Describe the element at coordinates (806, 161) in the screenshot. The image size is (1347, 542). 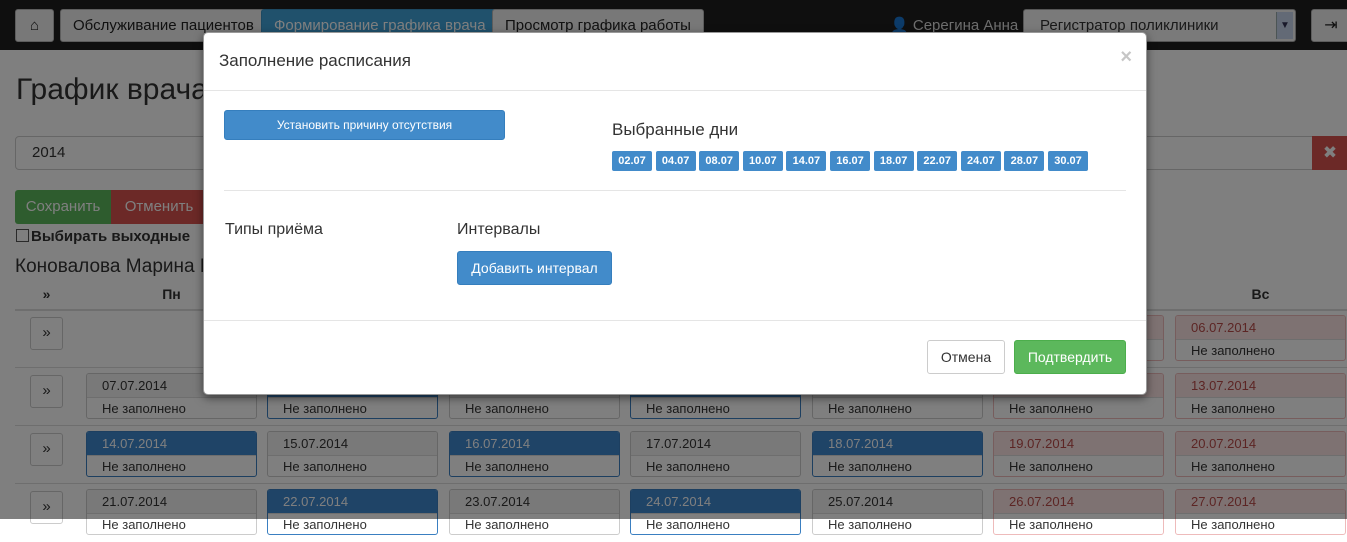
I see `selected-day-badge: 14.07` at that location.